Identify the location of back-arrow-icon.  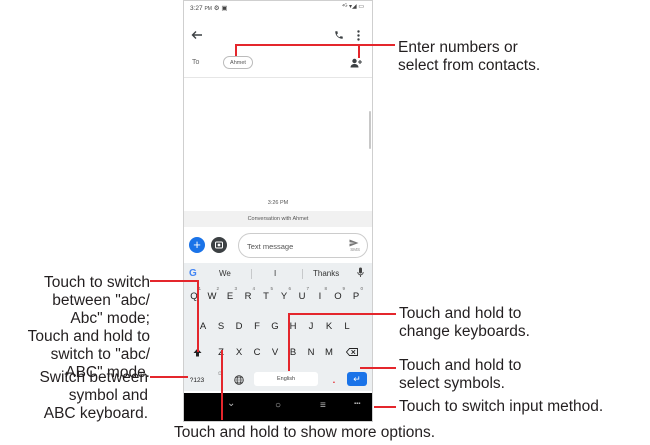
(197, 35).